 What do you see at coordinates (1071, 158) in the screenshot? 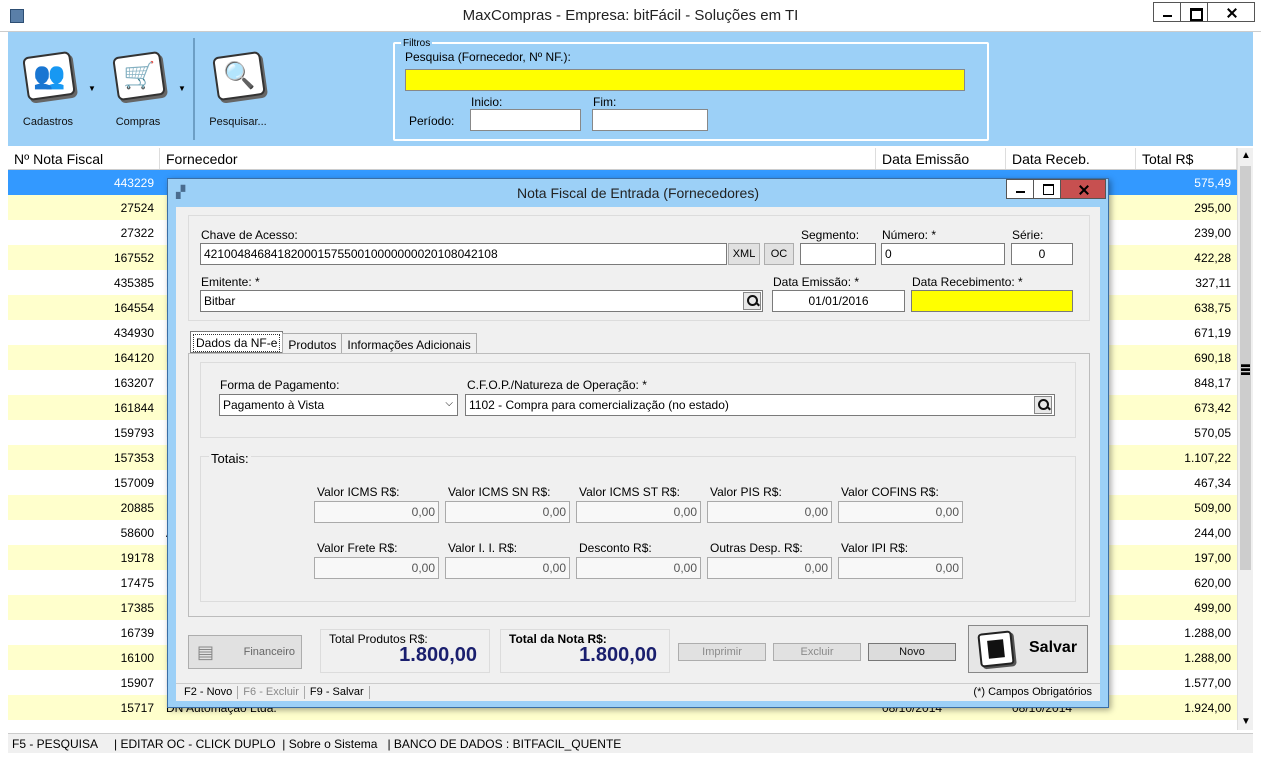
I see `column-header-data-receb: Data Receb.` at bounding box center [1071, 158].